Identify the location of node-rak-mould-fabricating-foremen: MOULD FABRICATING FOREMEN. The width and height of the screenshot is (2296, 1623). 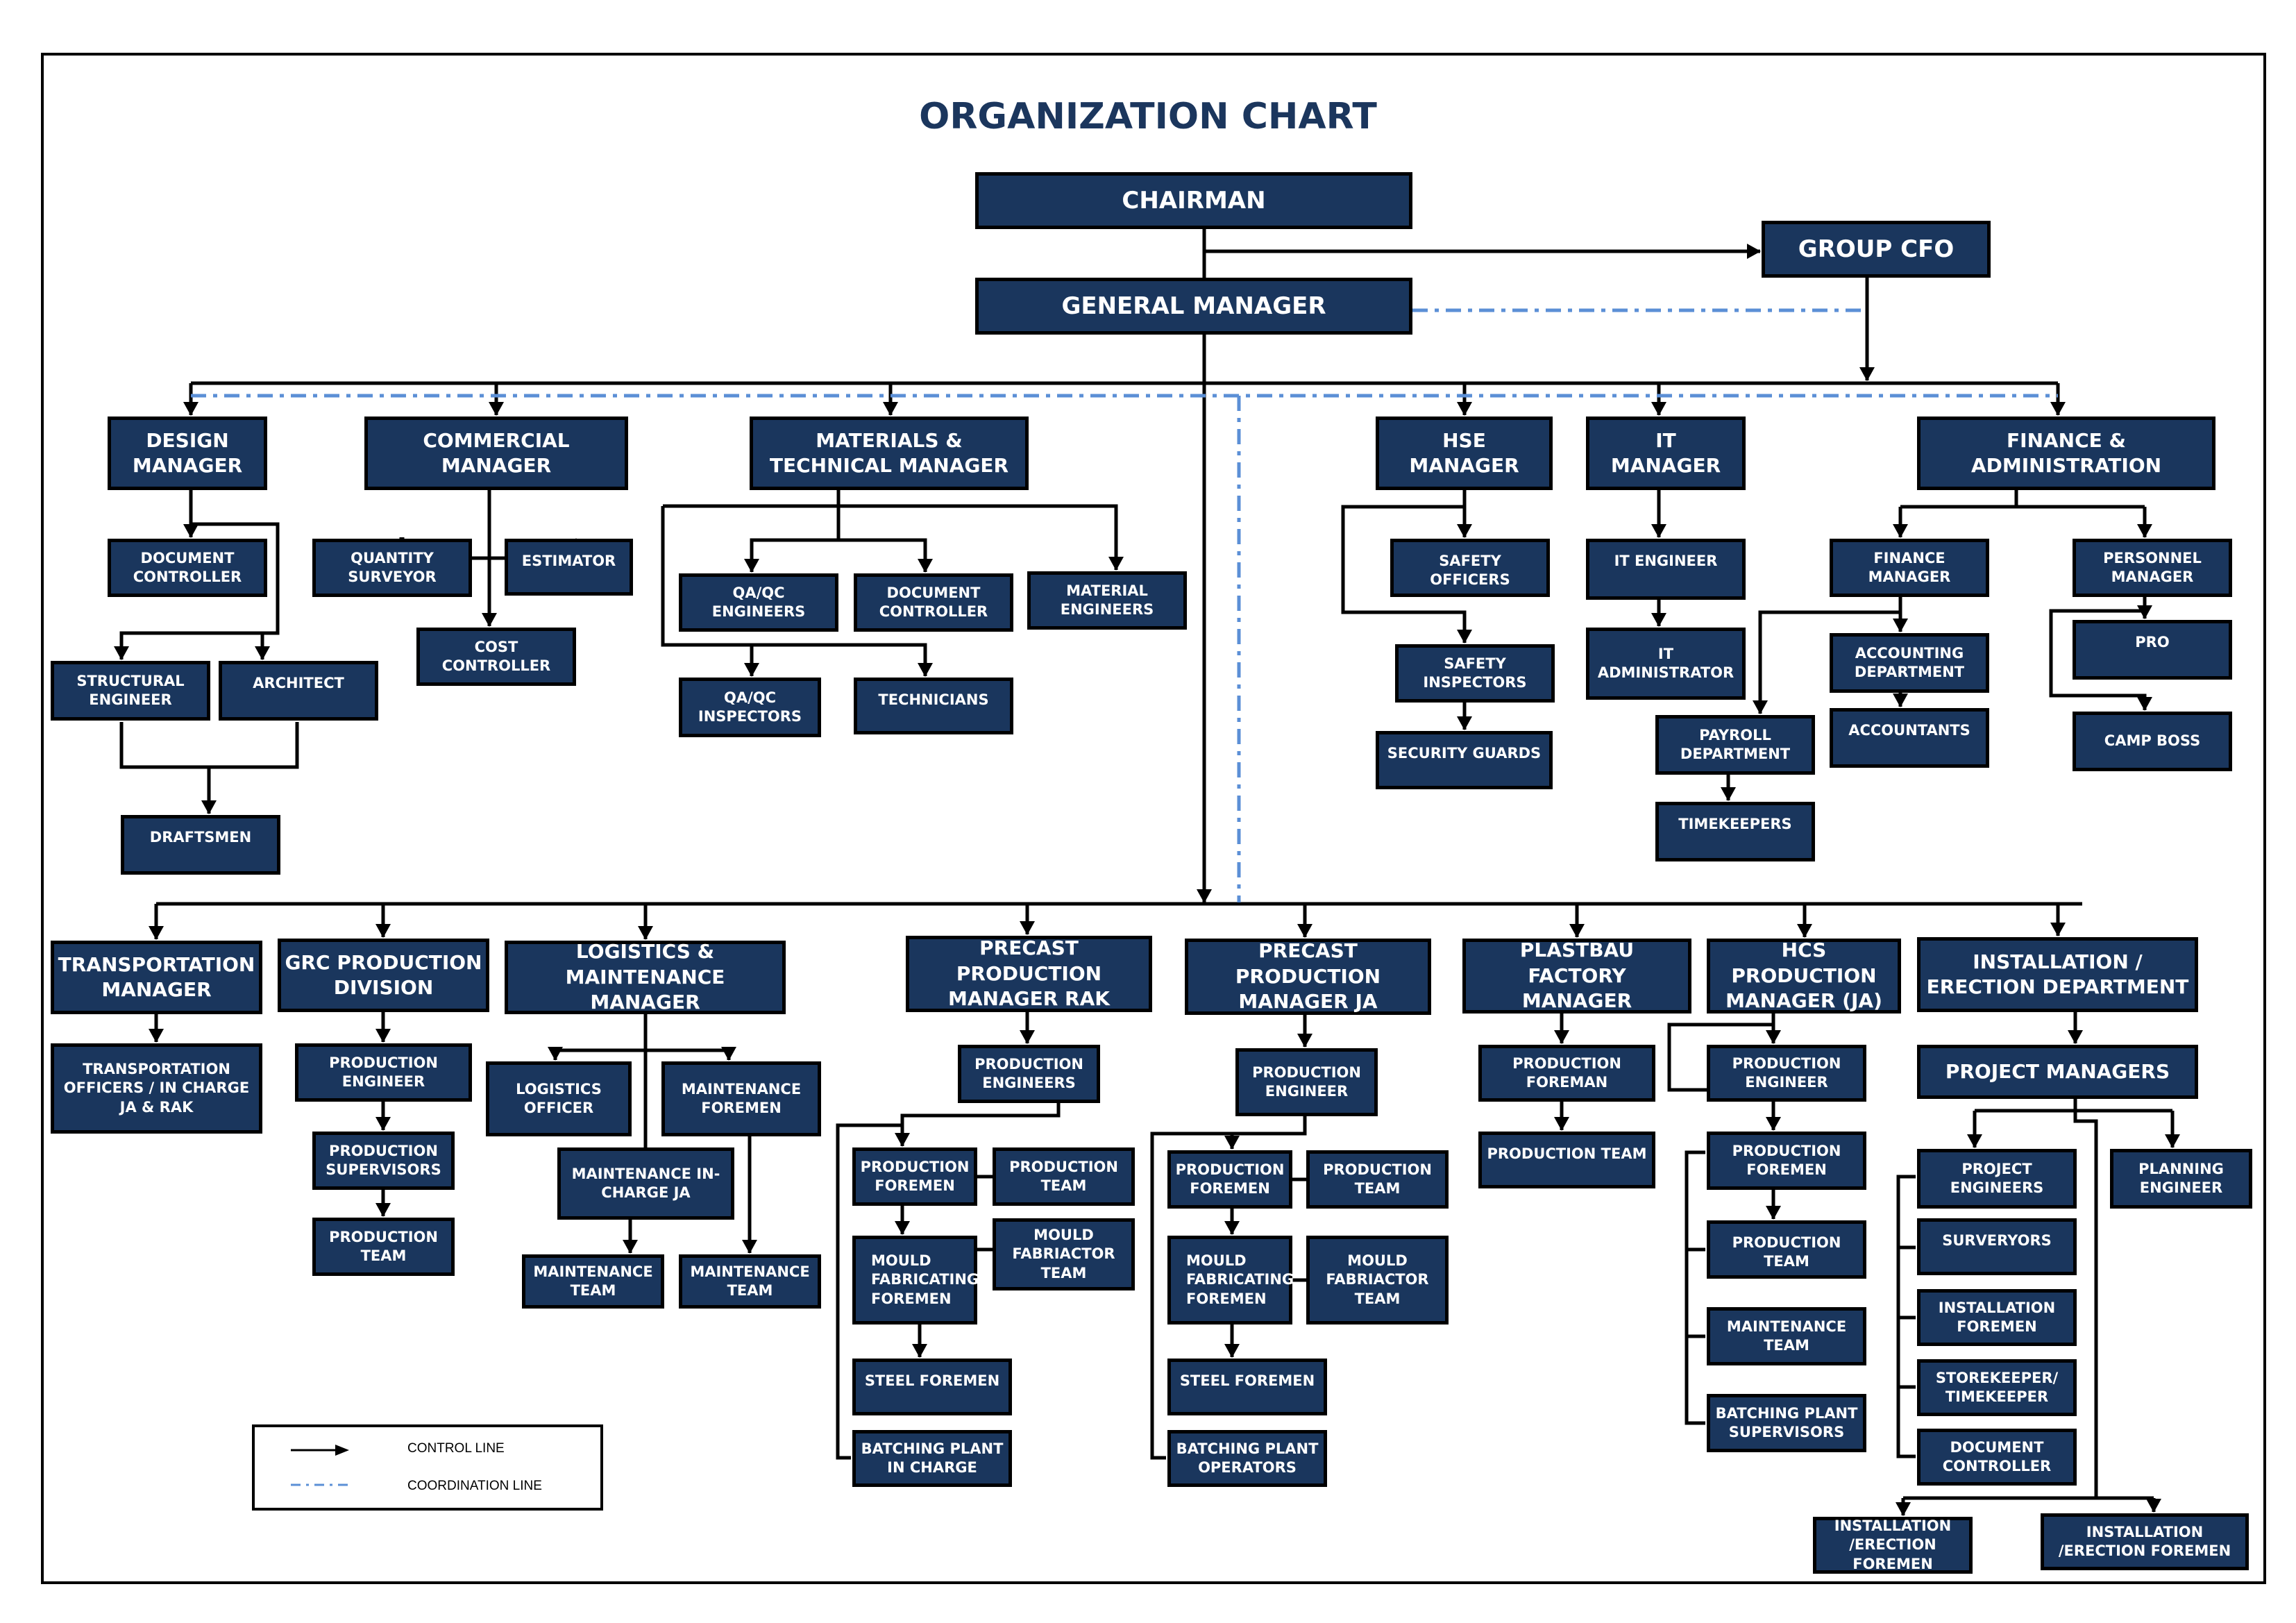
(916, 1280).